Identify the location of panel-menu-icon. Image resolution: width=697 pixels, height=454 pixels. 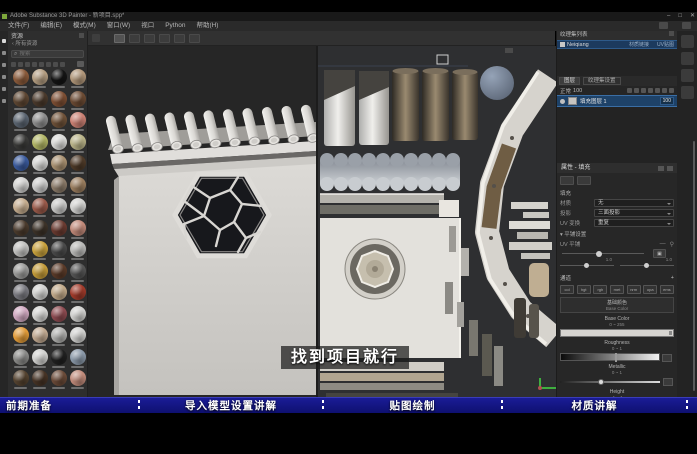
(671, 33).